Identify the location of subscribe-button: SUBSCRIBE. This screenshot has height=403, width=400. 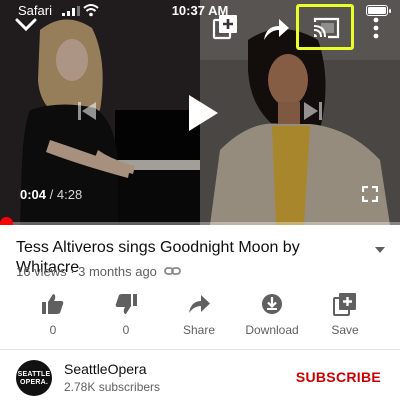
(338, 377).